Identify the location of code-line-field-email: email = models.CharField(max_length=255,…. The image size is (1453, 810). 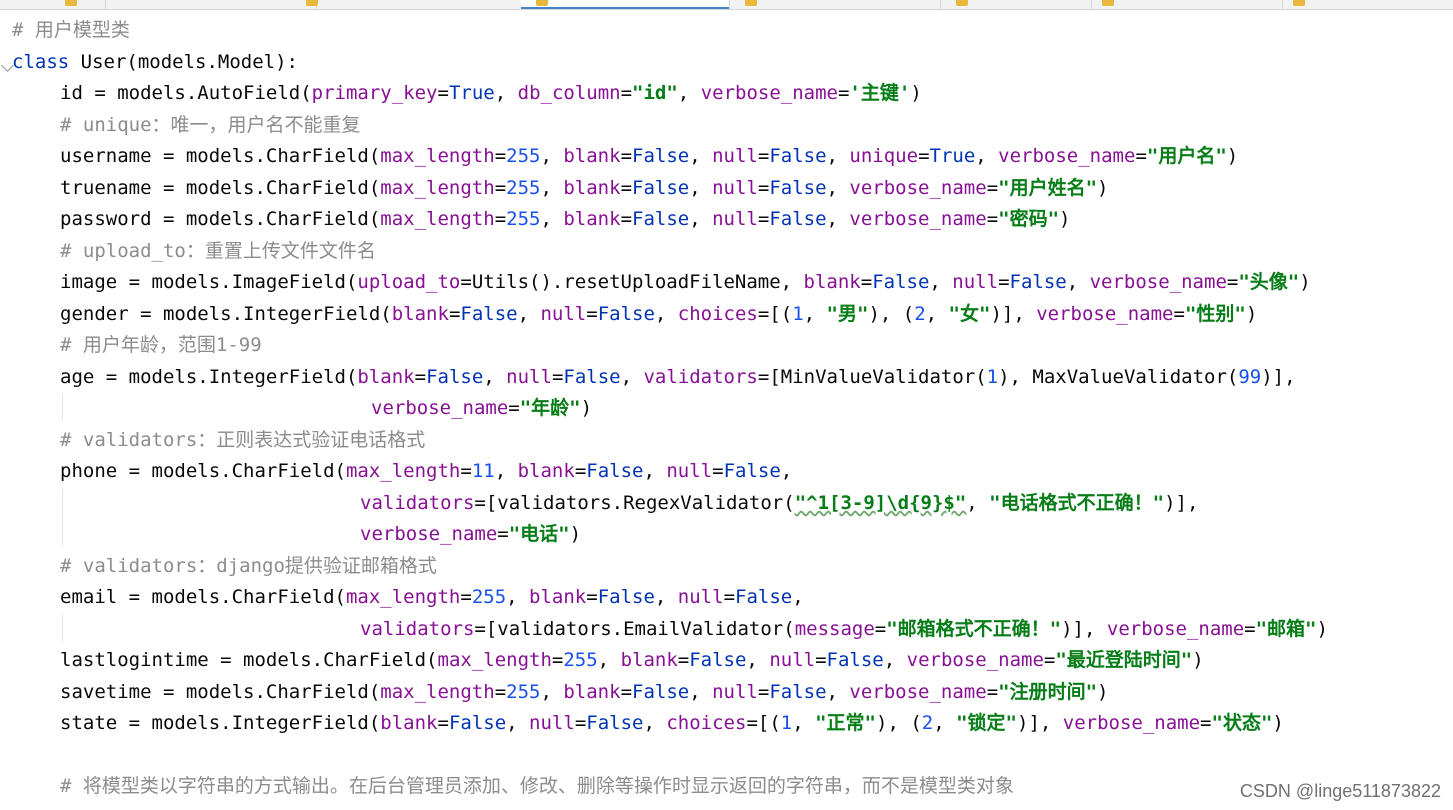
(432, 597).